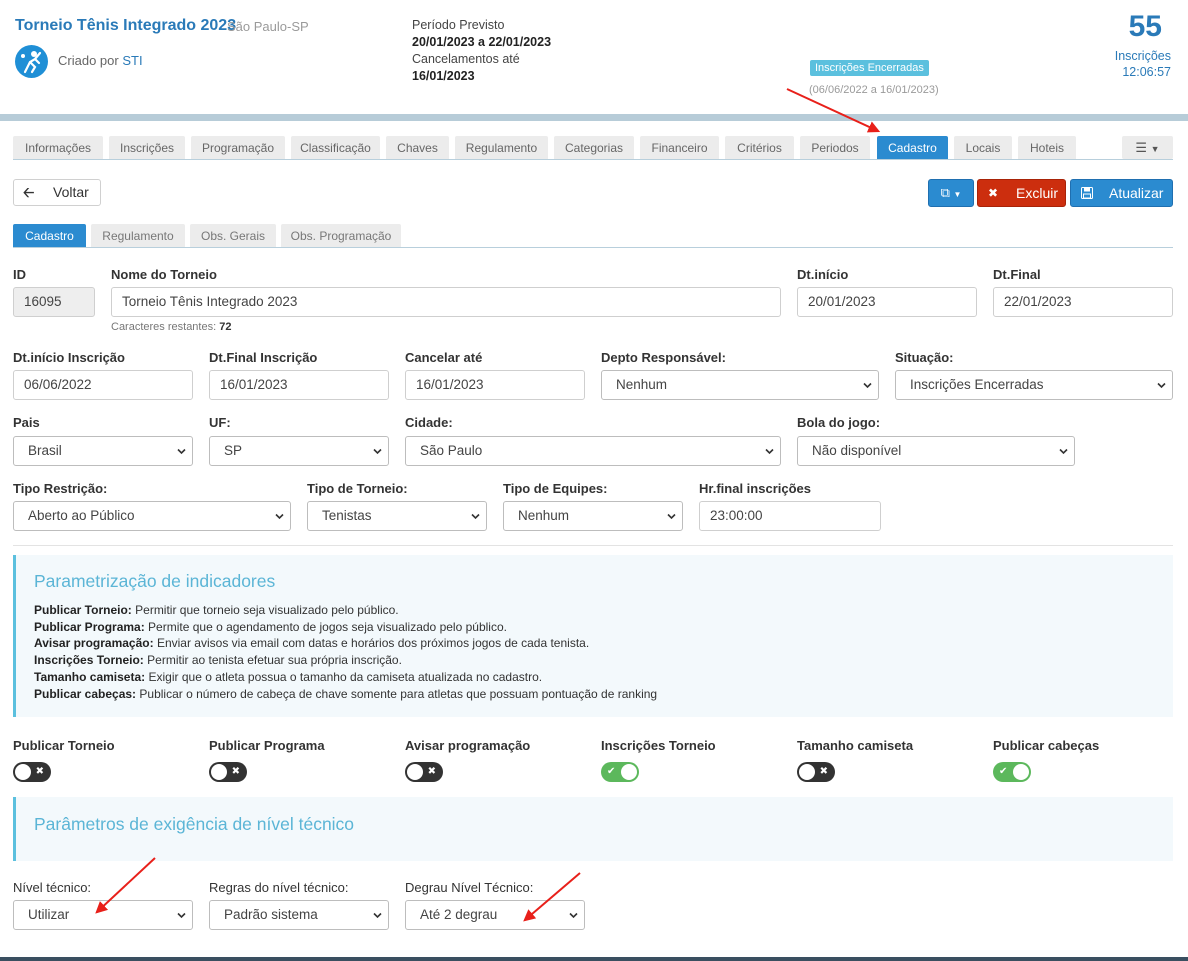 This screenshot has height=961, width=1188. What do you see at coordinates (1142, 56) in the screenshot?
I see `count-label: Inscrições` at bounding box center [1142, 56].